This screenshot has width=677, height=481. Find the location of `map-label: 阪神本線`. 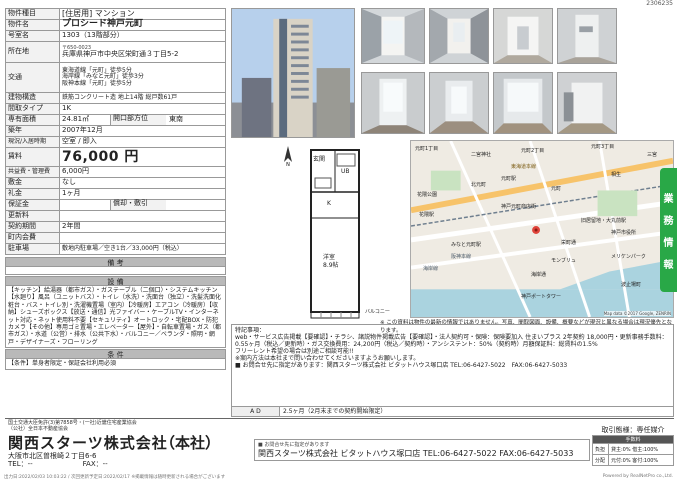

map-label: 阪神本線 is located at coordinates (461, 257).